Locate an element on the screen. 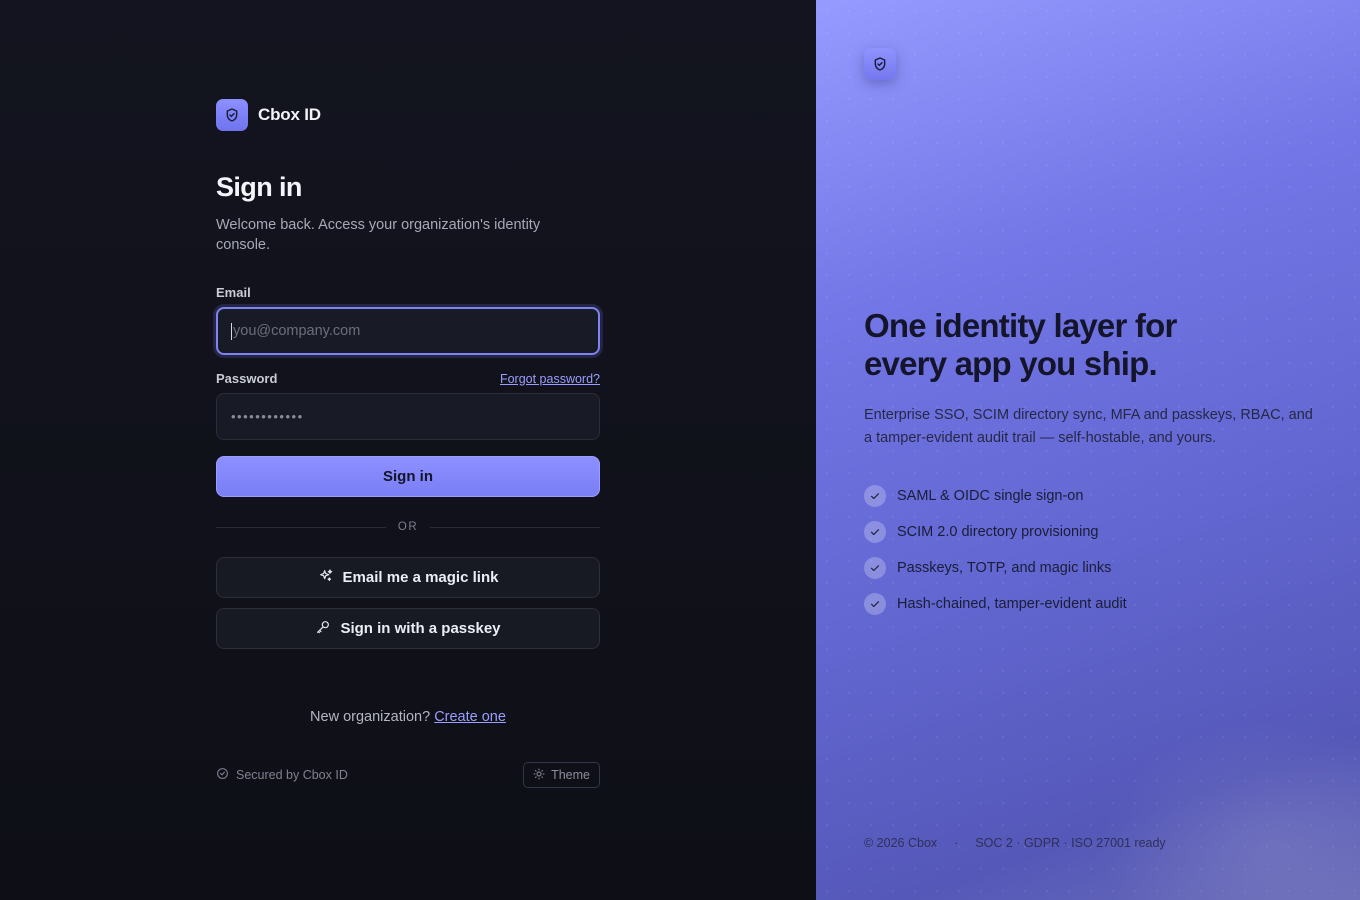  new-org-prompt: New organization? Create one is located at coordinates (408, 717).